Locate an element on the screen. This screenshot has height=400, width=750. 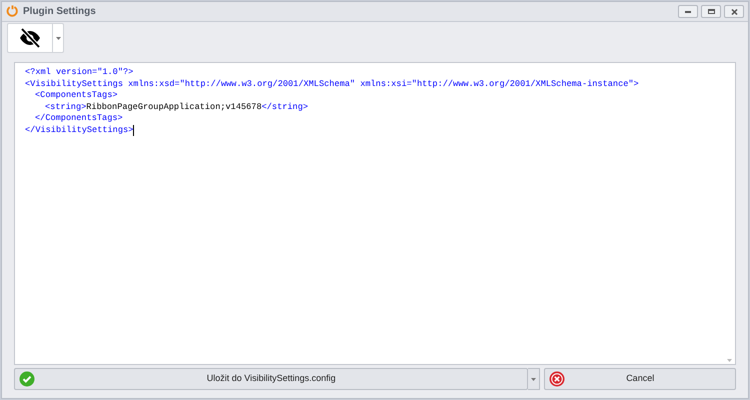
code-line: <string>RibbonPageGroupApplication;v145678</string> is located at coordinates (176, 107).